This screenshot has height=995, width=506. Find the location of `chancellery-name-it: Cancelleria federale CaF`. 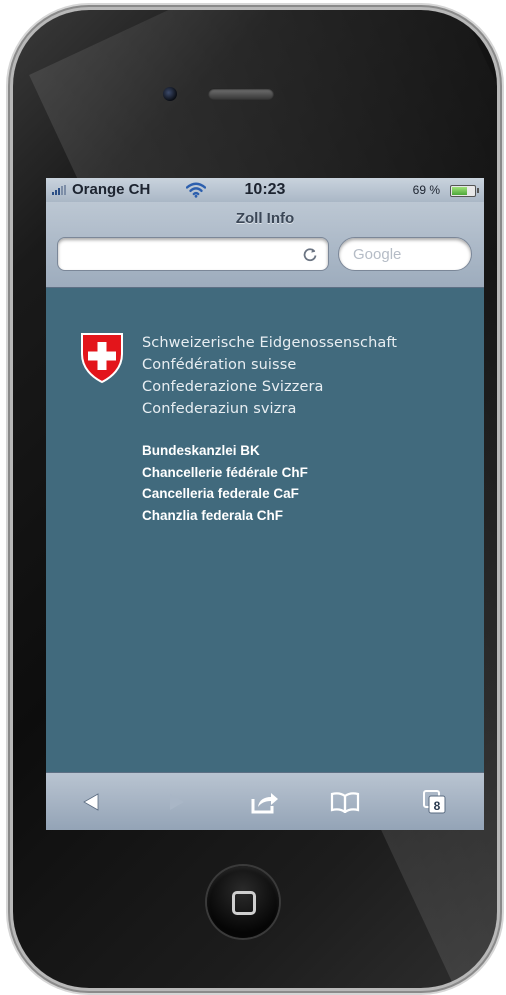

chancellery-name-it: Cancelleria federale CaF is located at coordinates (220, 493).